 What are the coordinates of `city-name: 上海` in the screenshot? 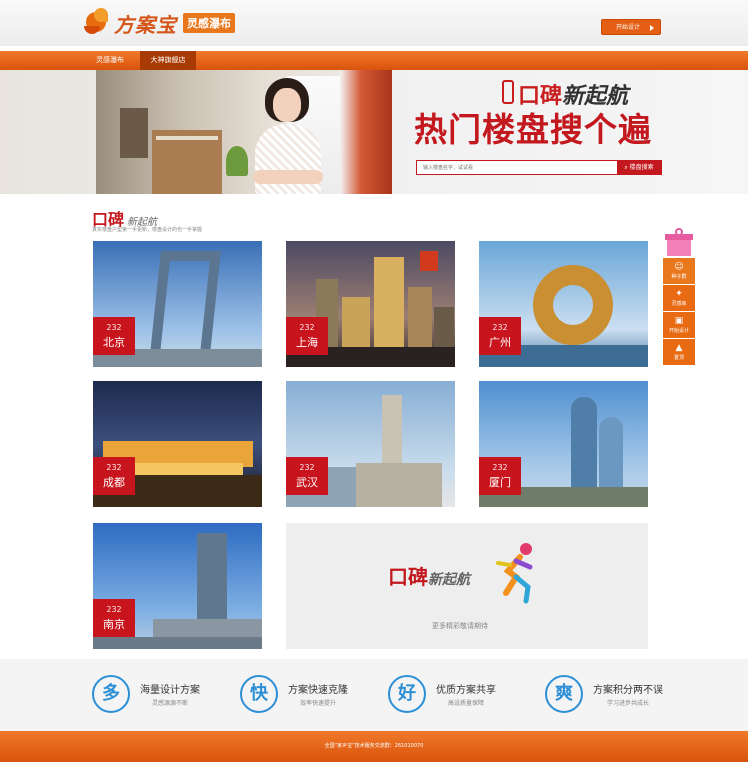 It's located at (307, 342).